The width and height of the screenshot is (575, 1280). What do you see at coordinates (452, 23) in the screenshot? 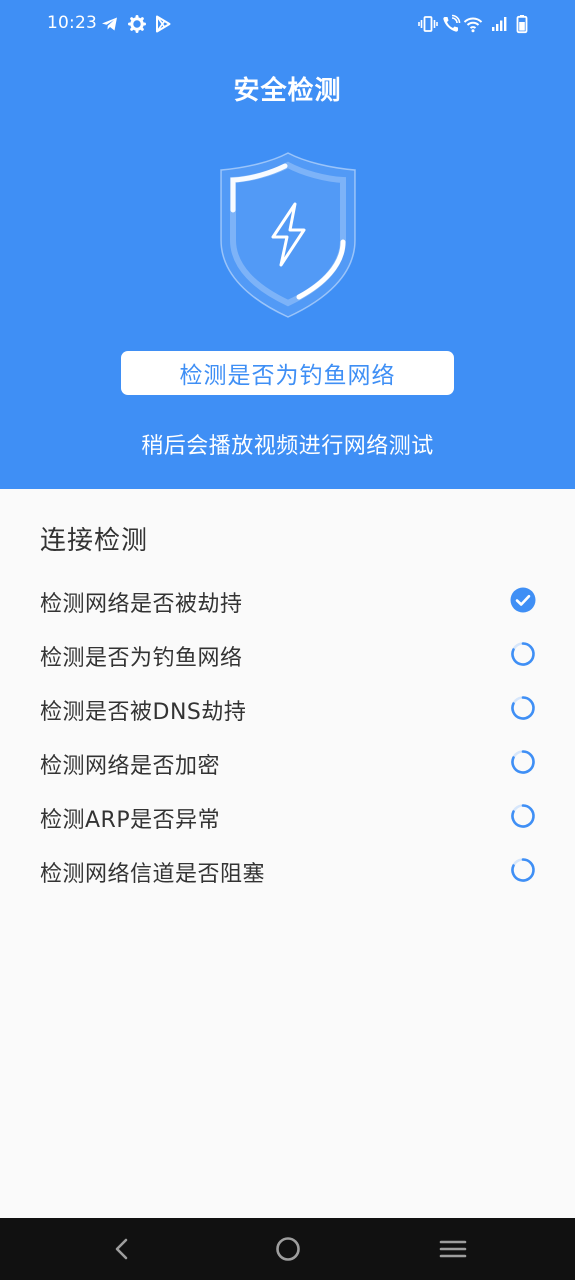
I see `wifi-call-icon` at bounding box center [452, 23].